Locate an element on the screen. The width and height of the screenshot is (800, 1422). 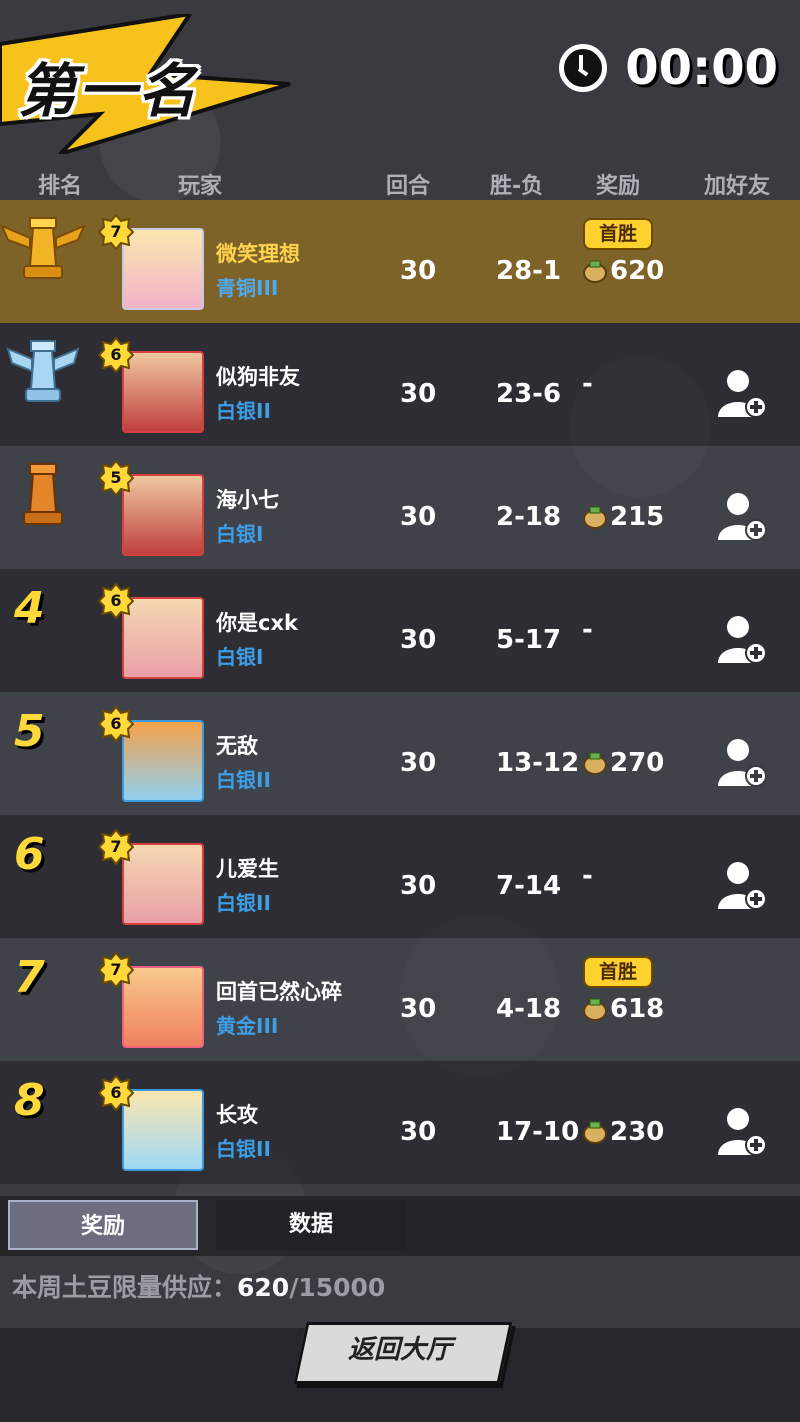
supply-info: 本周土豆限量供应：620/15000 is located at coordinates (198, 1286).